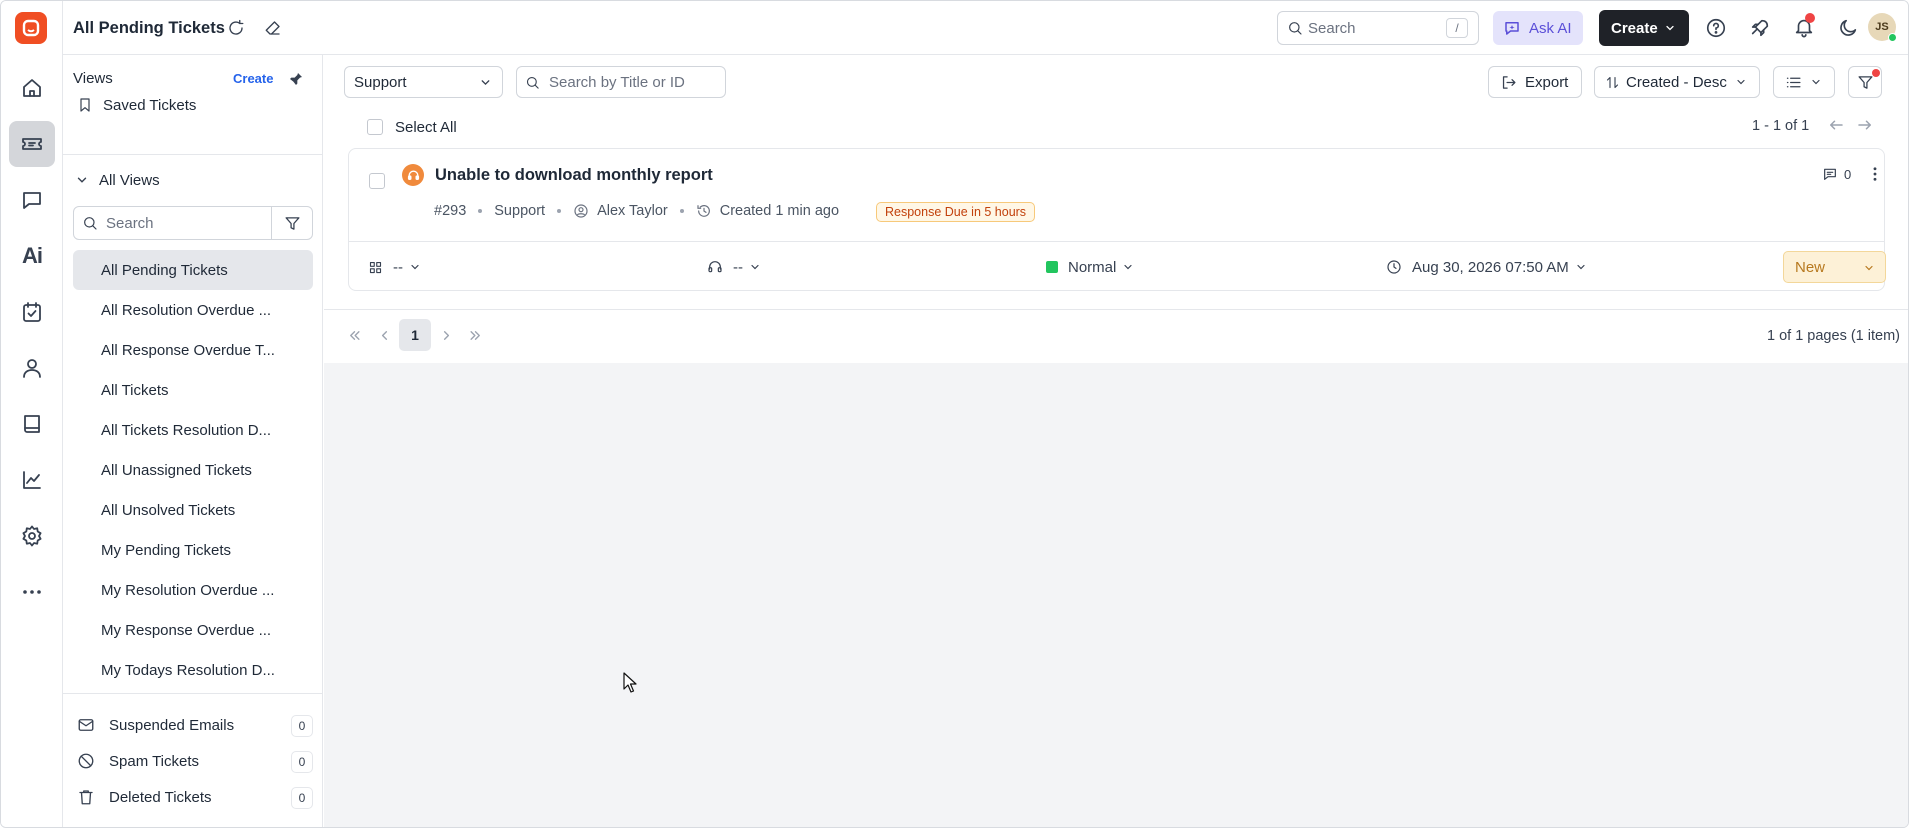  What do you see at coordinates (32, 256) in the screenshot?
I see `ai-icon: Ai` at bounding box center [32, 256].